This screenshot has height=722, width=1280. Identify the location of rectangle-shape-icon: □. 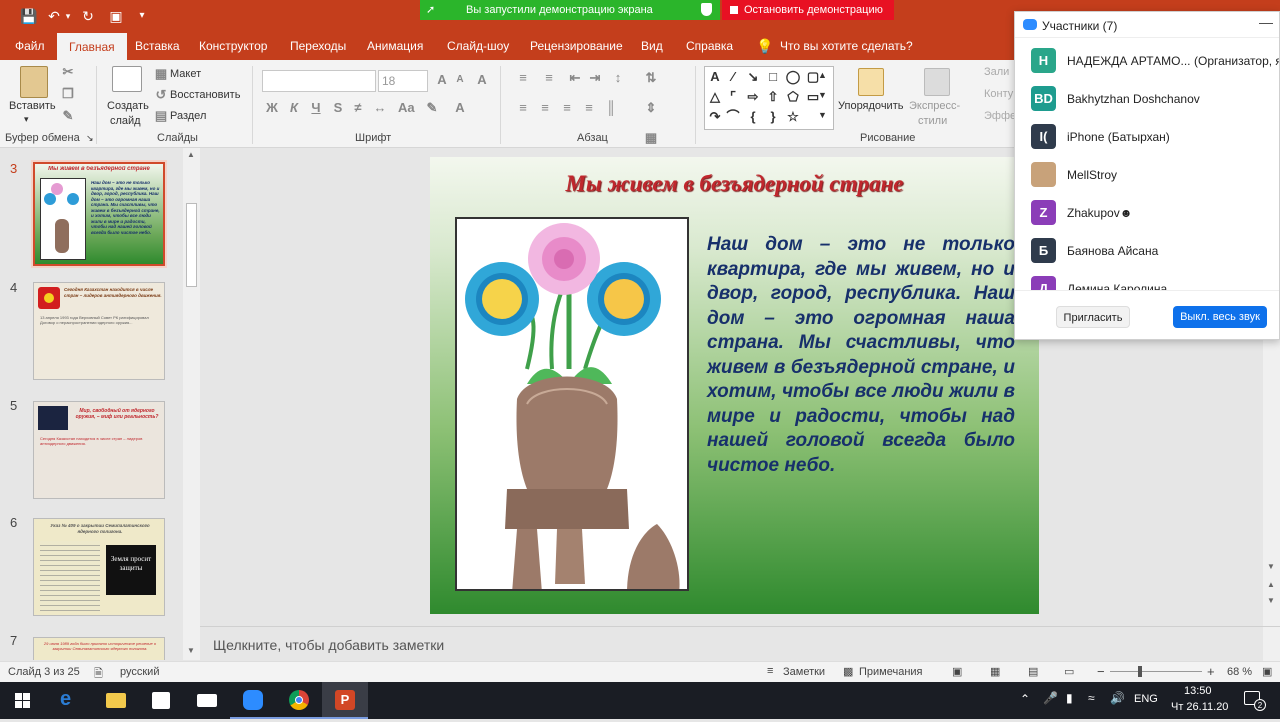
(773, 77).